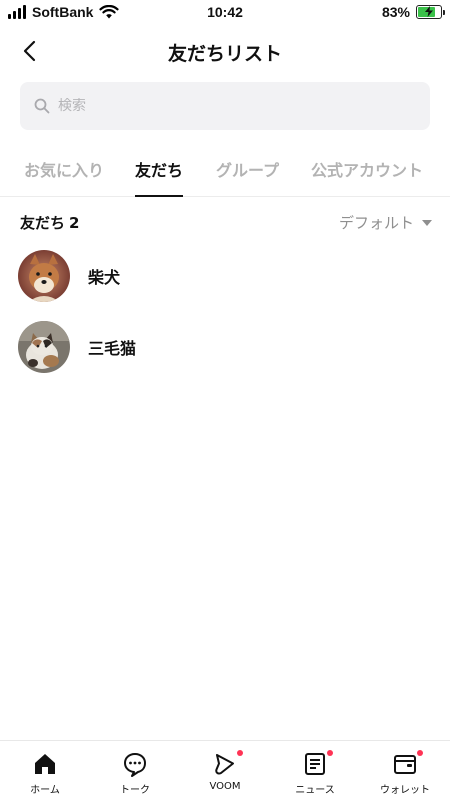 The height and width of the screenshot is (800, 450). I want to click on friend-name: 柴犬, so click(104, 277).